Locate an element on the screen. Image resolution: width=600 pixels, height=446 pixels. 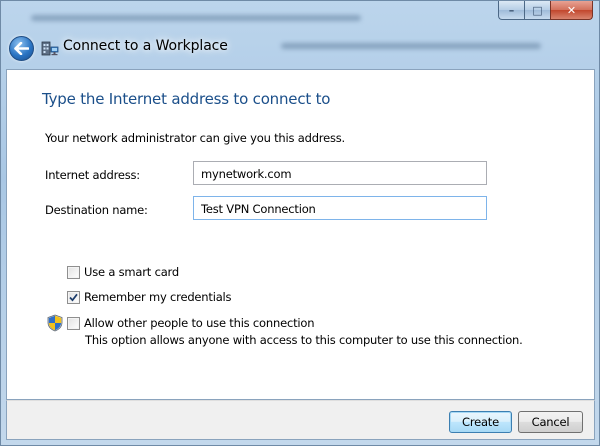
minimize-icon: – is located at coordinates (511, 10).